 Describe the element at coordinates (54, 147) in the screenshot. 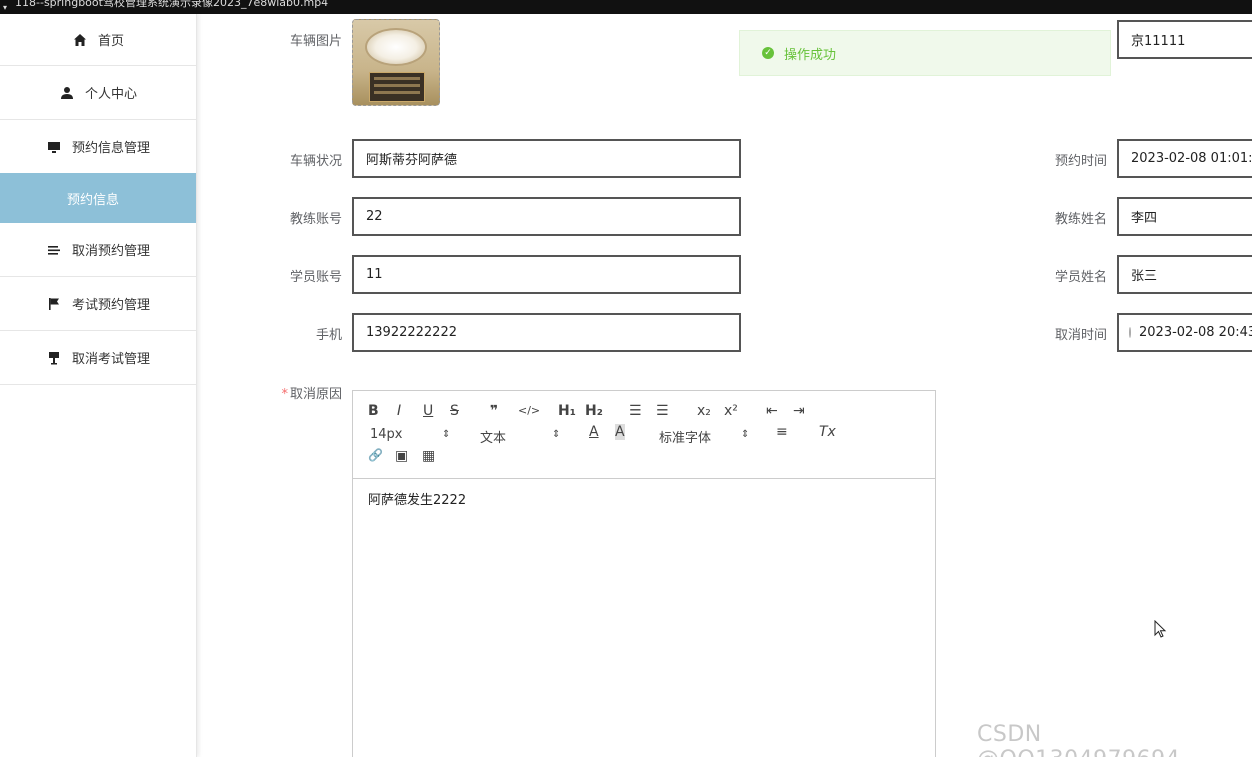

I see `monitor-icon` at that location.